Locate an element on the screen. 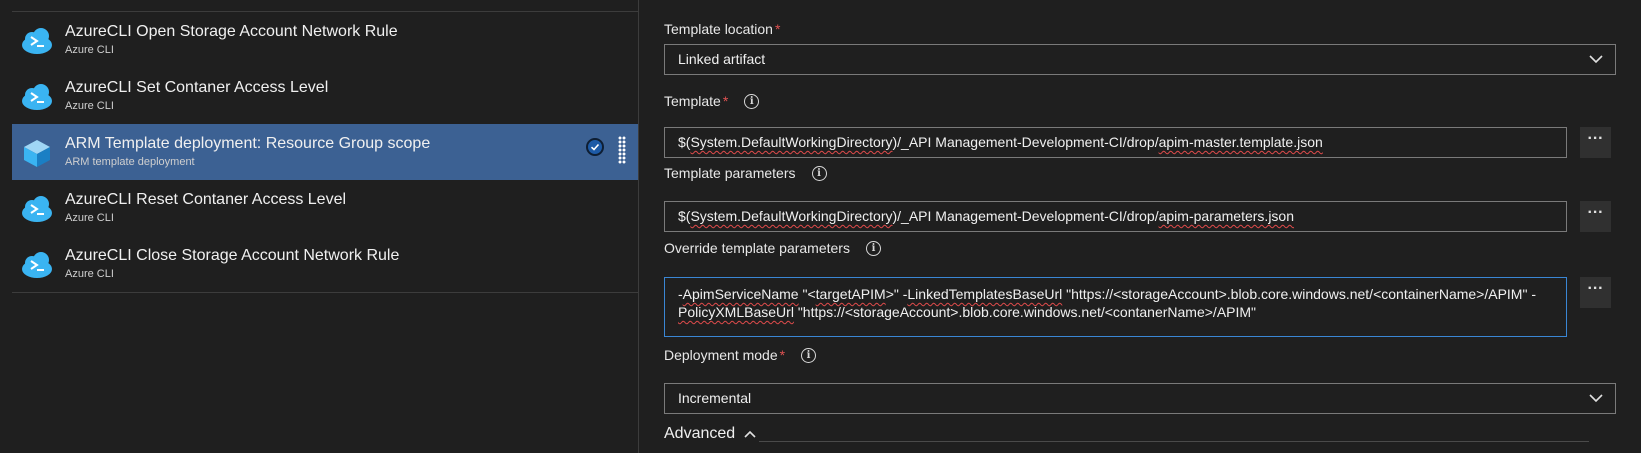 The height and width of the screenshot is (453, 1641). select-value: Linked artifact is located at coordinates (722, 59).